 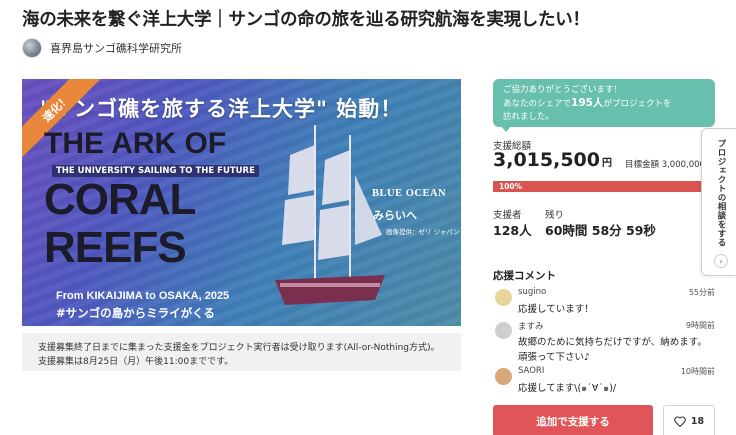 I want to click on thanks-line2: あなたのシェアで195人がプロジェクトを, so click(x=587, y=103).